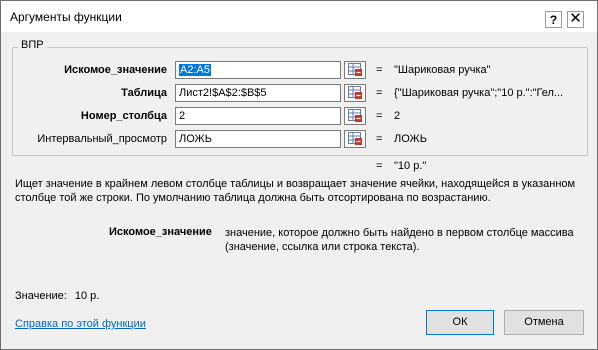 The width and height of the screenshot is (598, 350). What do you see at coordinates (410, 166) in the screenshot?
I see `formula-result: "10 р."` at bounding box center [410, 166].